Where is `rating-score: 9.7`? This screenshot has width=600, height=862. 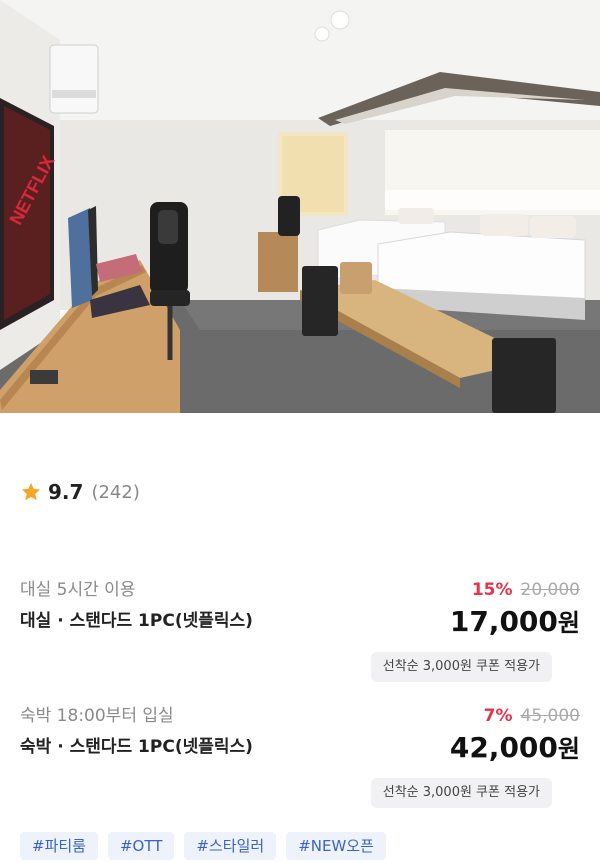
rating-score: 9.7 is located at coordinates (66, 492).